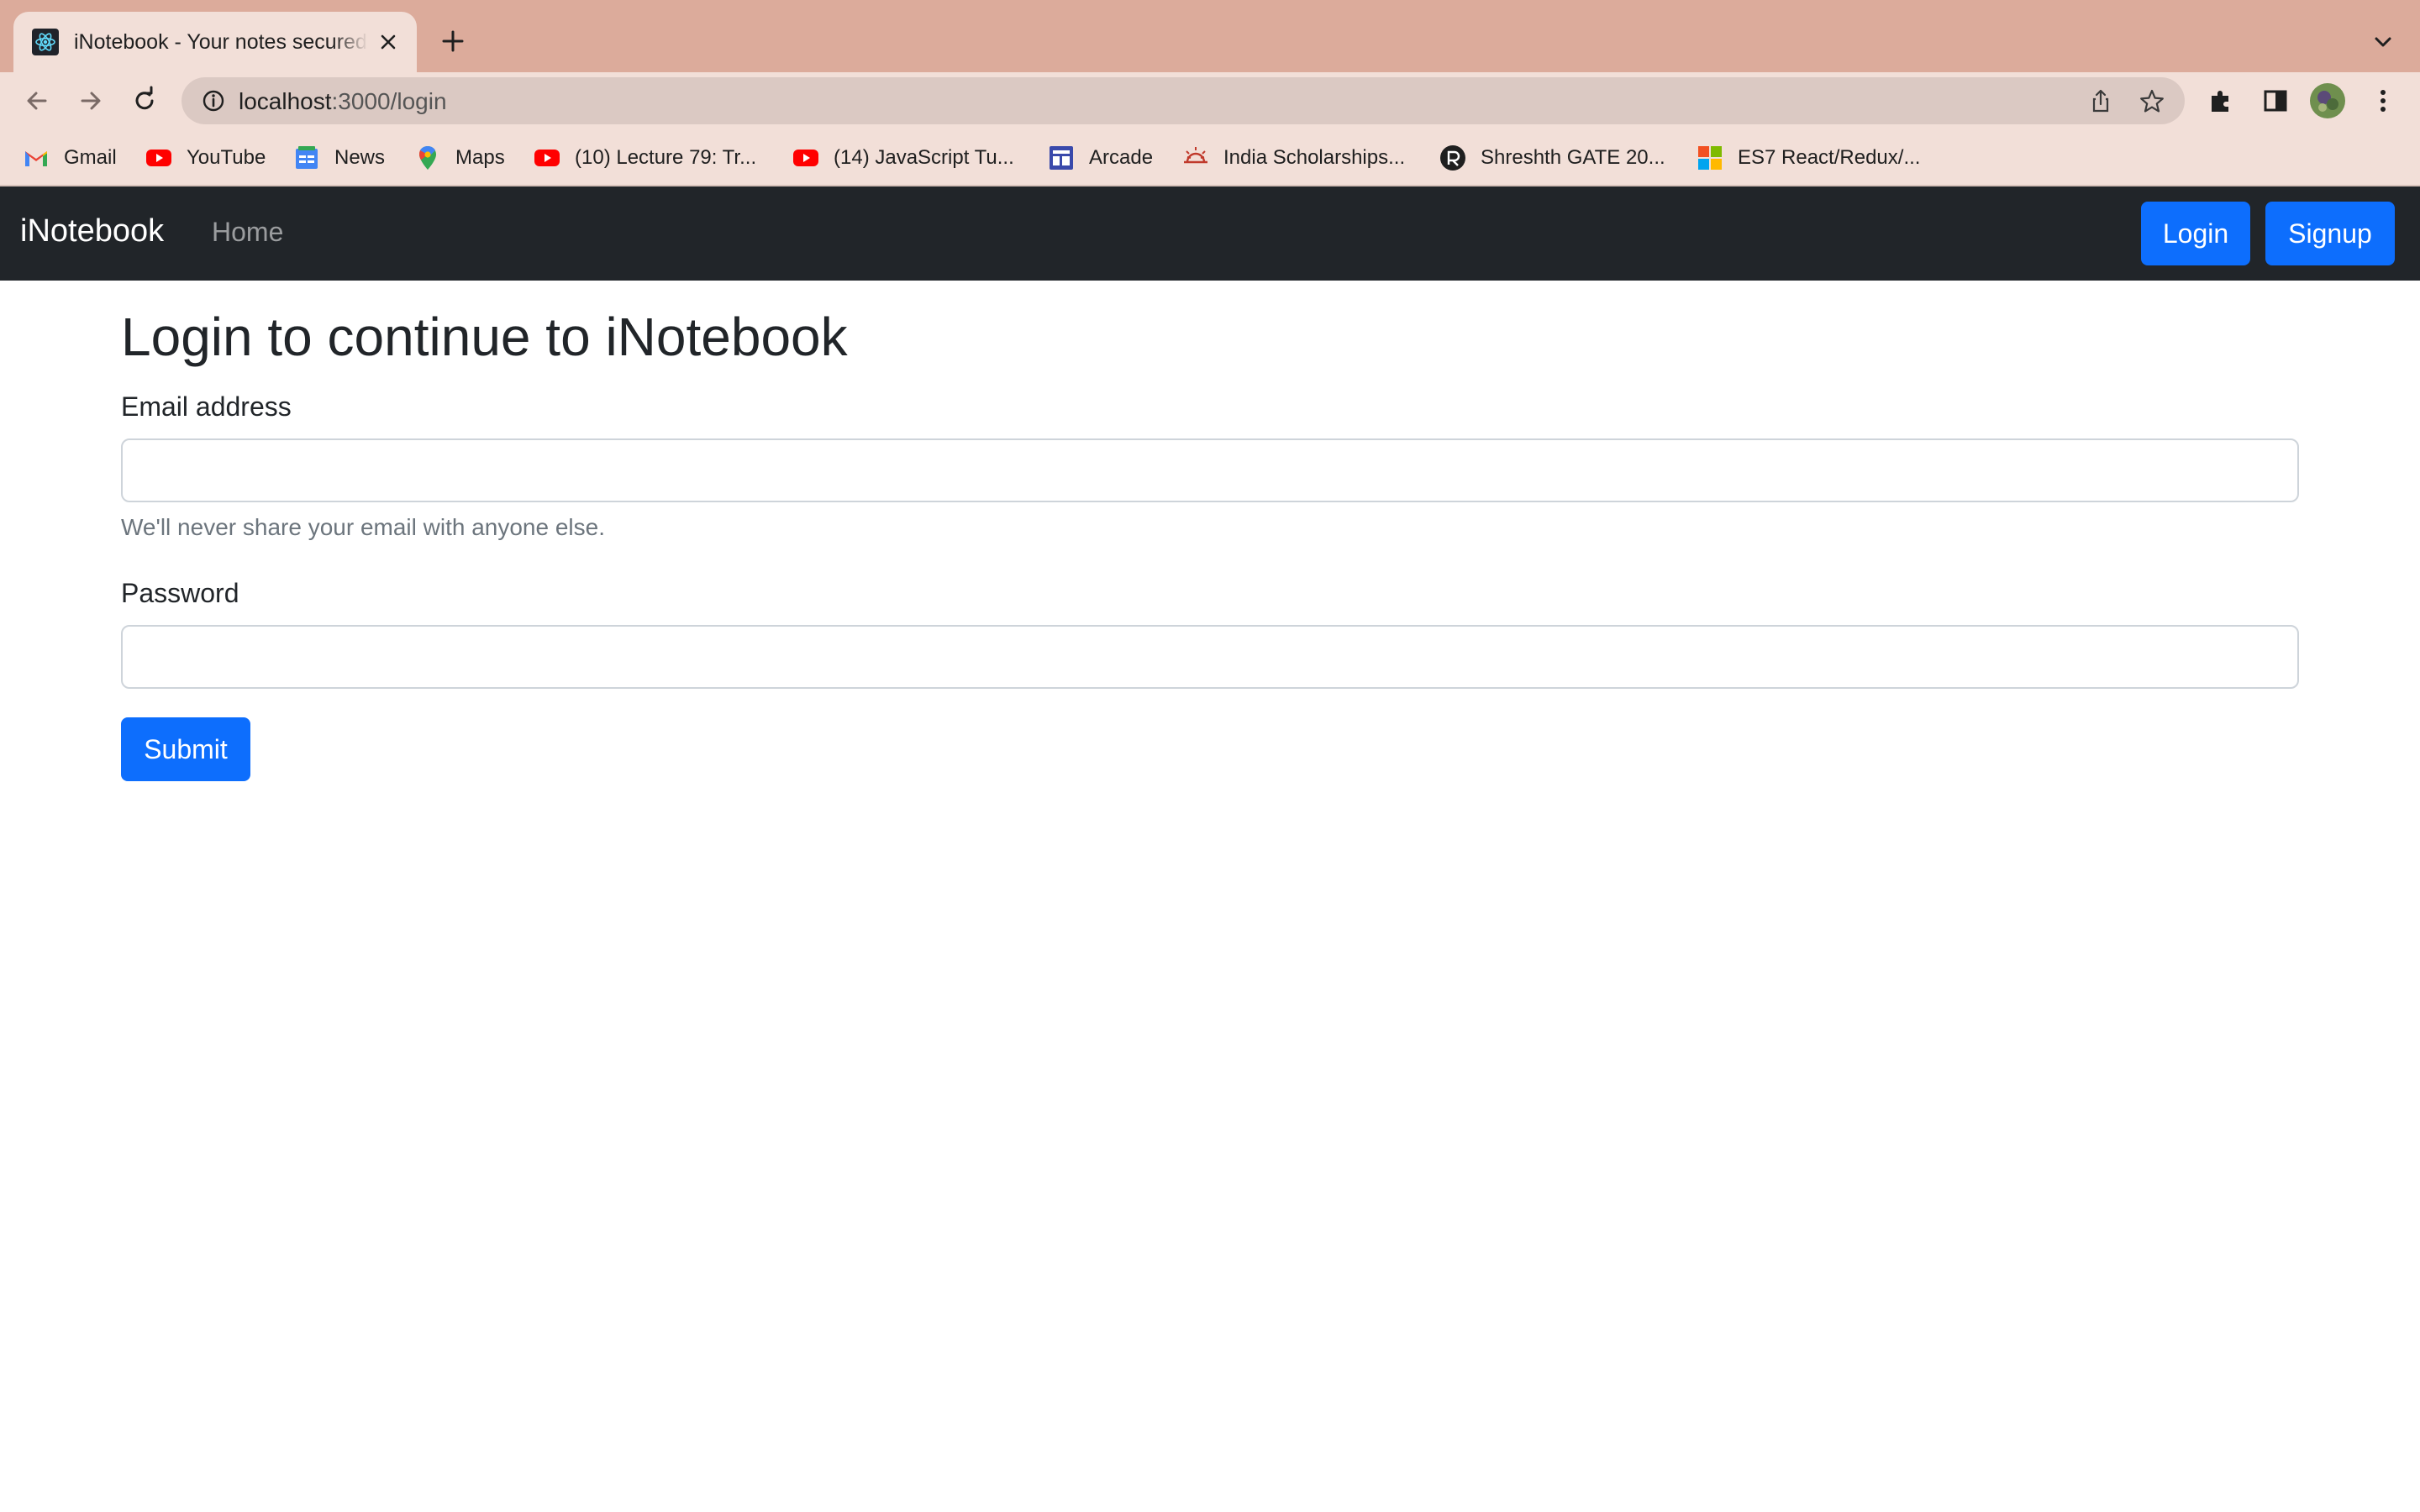  Describe the element at coordinates (428, 158) in the screenshot. I see `maps-pin-icon` at that location.